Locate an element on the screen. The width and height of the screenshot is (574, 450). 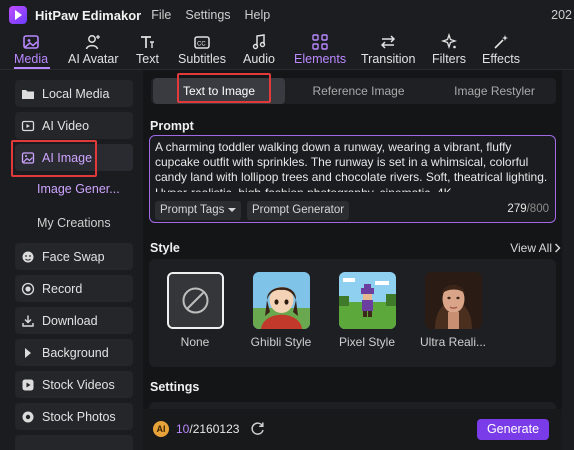
tab-elements-label: Elements is located at coordinates (320, 59).